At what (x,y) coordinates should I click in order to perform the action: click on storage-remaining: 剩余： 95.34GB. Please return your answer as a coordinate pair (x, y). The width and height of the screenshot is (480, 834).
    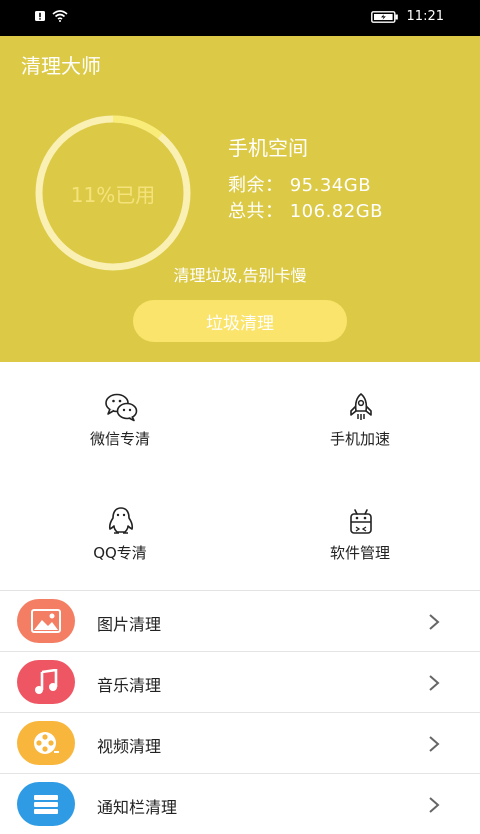
    Looking at the image, I should click on (300, 185).